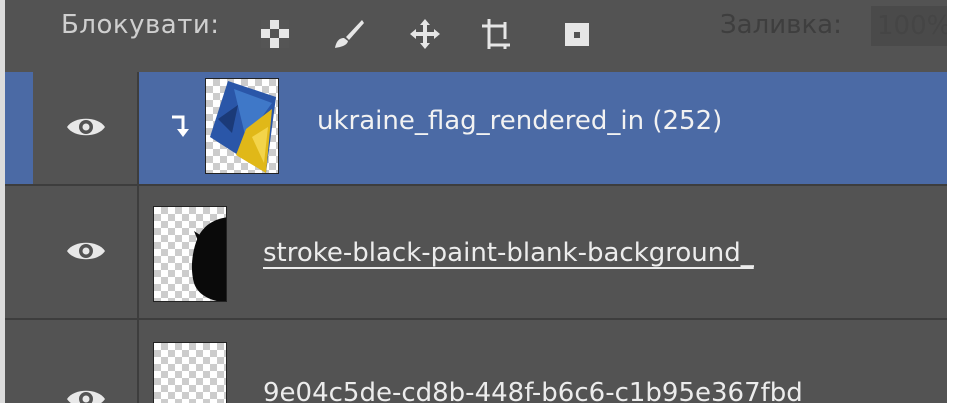 Image resolution: width=964 pixels, height=403 pixels. I want to click on layer-name: ukraine_flag_rendered_in (252), so click(519, 121).